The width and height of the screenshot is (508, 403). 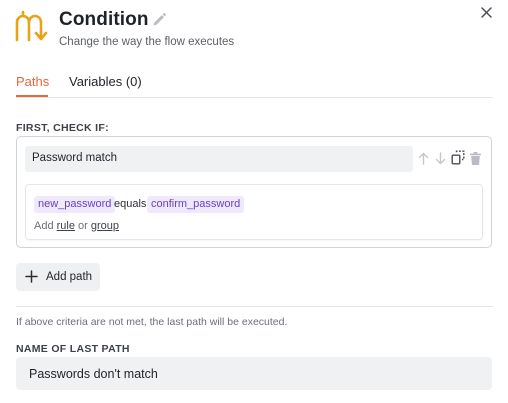 What do you see at coordinates (254, 373) in the screenshot?
I see `last-path-name-input` at bounding box center [254, 373].